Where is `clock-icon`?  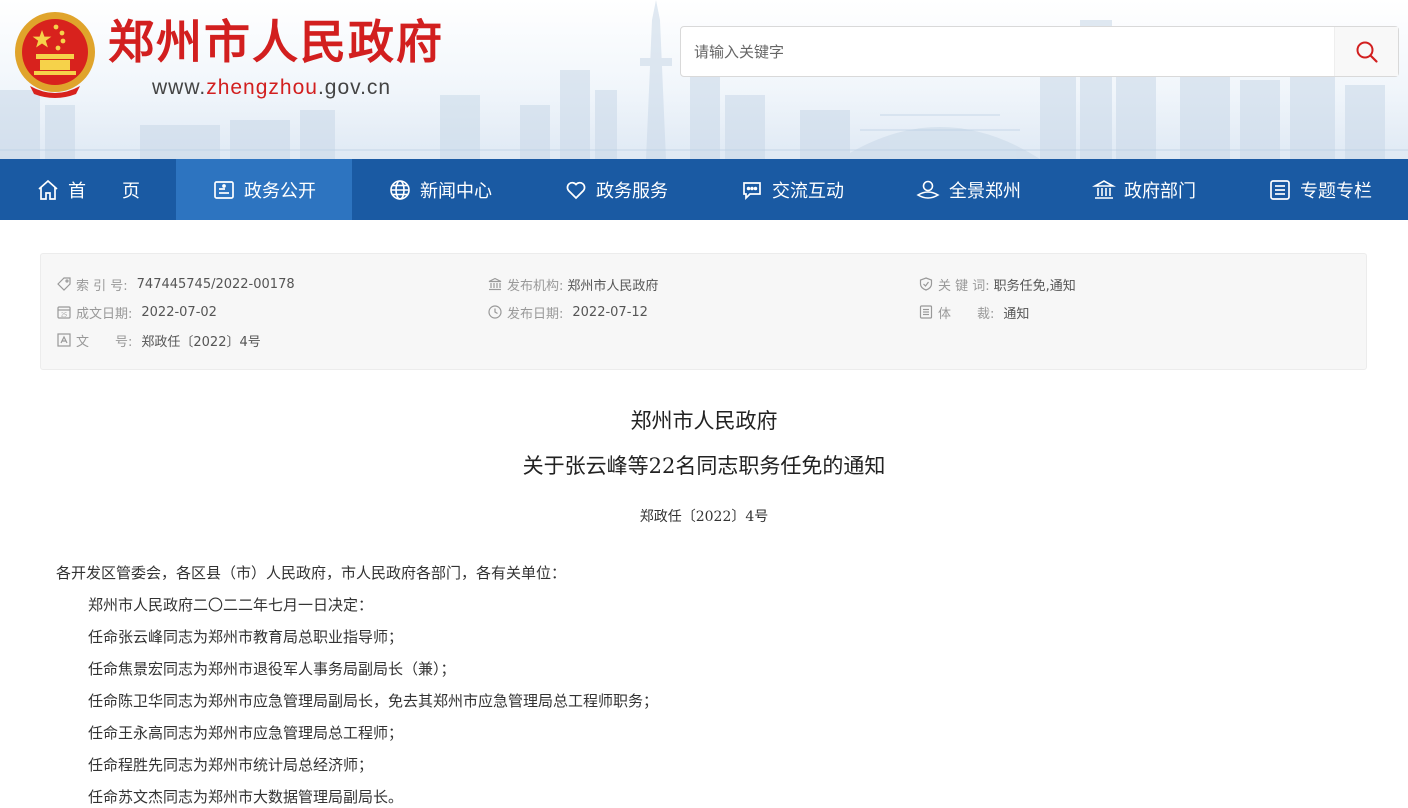 clock-icon is located at coordinates (495, 312).